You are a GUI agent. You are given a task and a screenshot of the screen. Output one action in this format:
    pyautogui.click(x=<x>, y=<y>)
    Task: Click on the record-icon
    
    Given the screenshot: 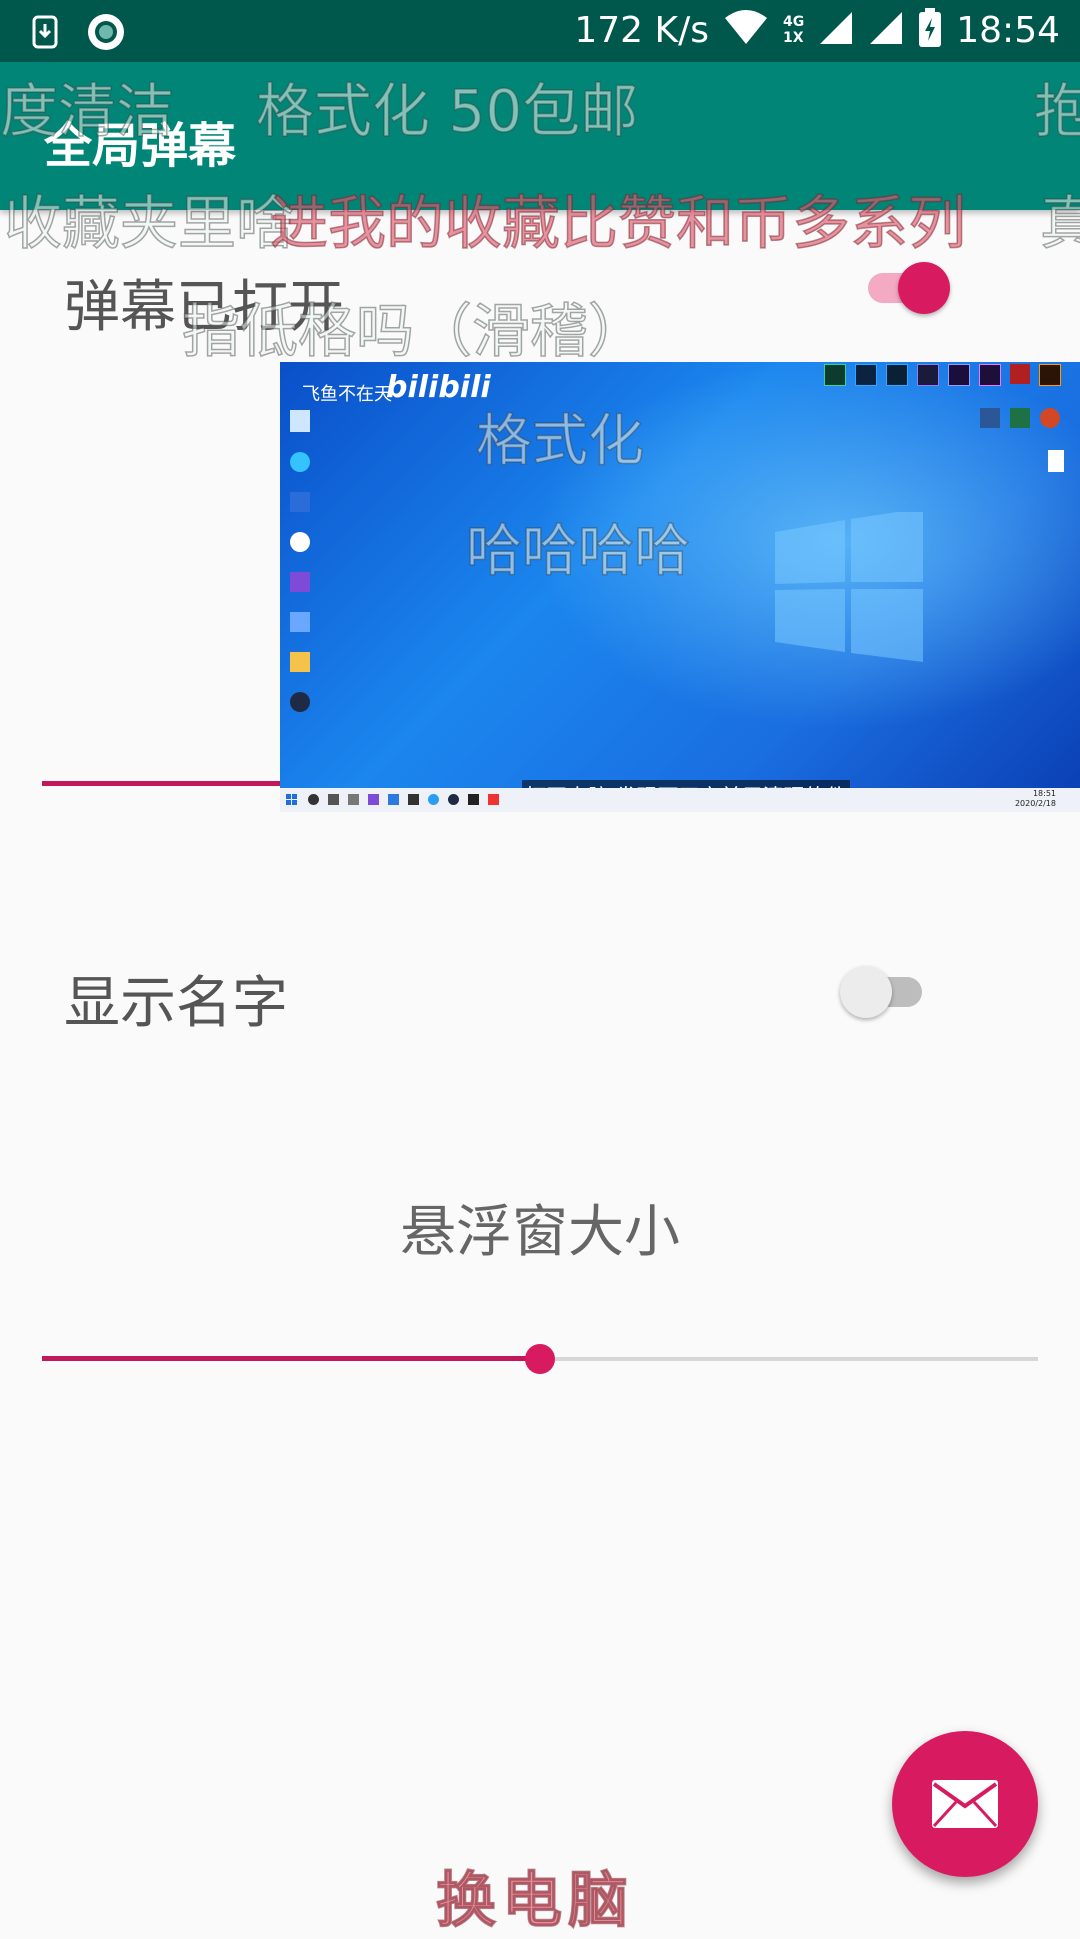 What is the action you would take?
    pyautogui.click(x=106, y=34)
    